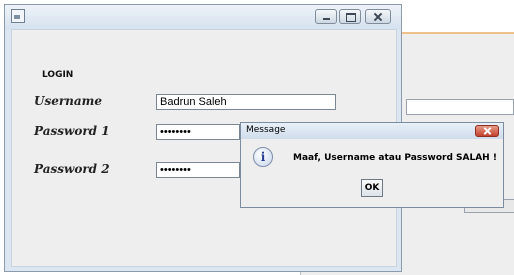 This screenshot has height=275, width=514. What do you see at coordinates (326, 16) in the screenshot?
I see `minimize-button` at bounding box center [326, 16].